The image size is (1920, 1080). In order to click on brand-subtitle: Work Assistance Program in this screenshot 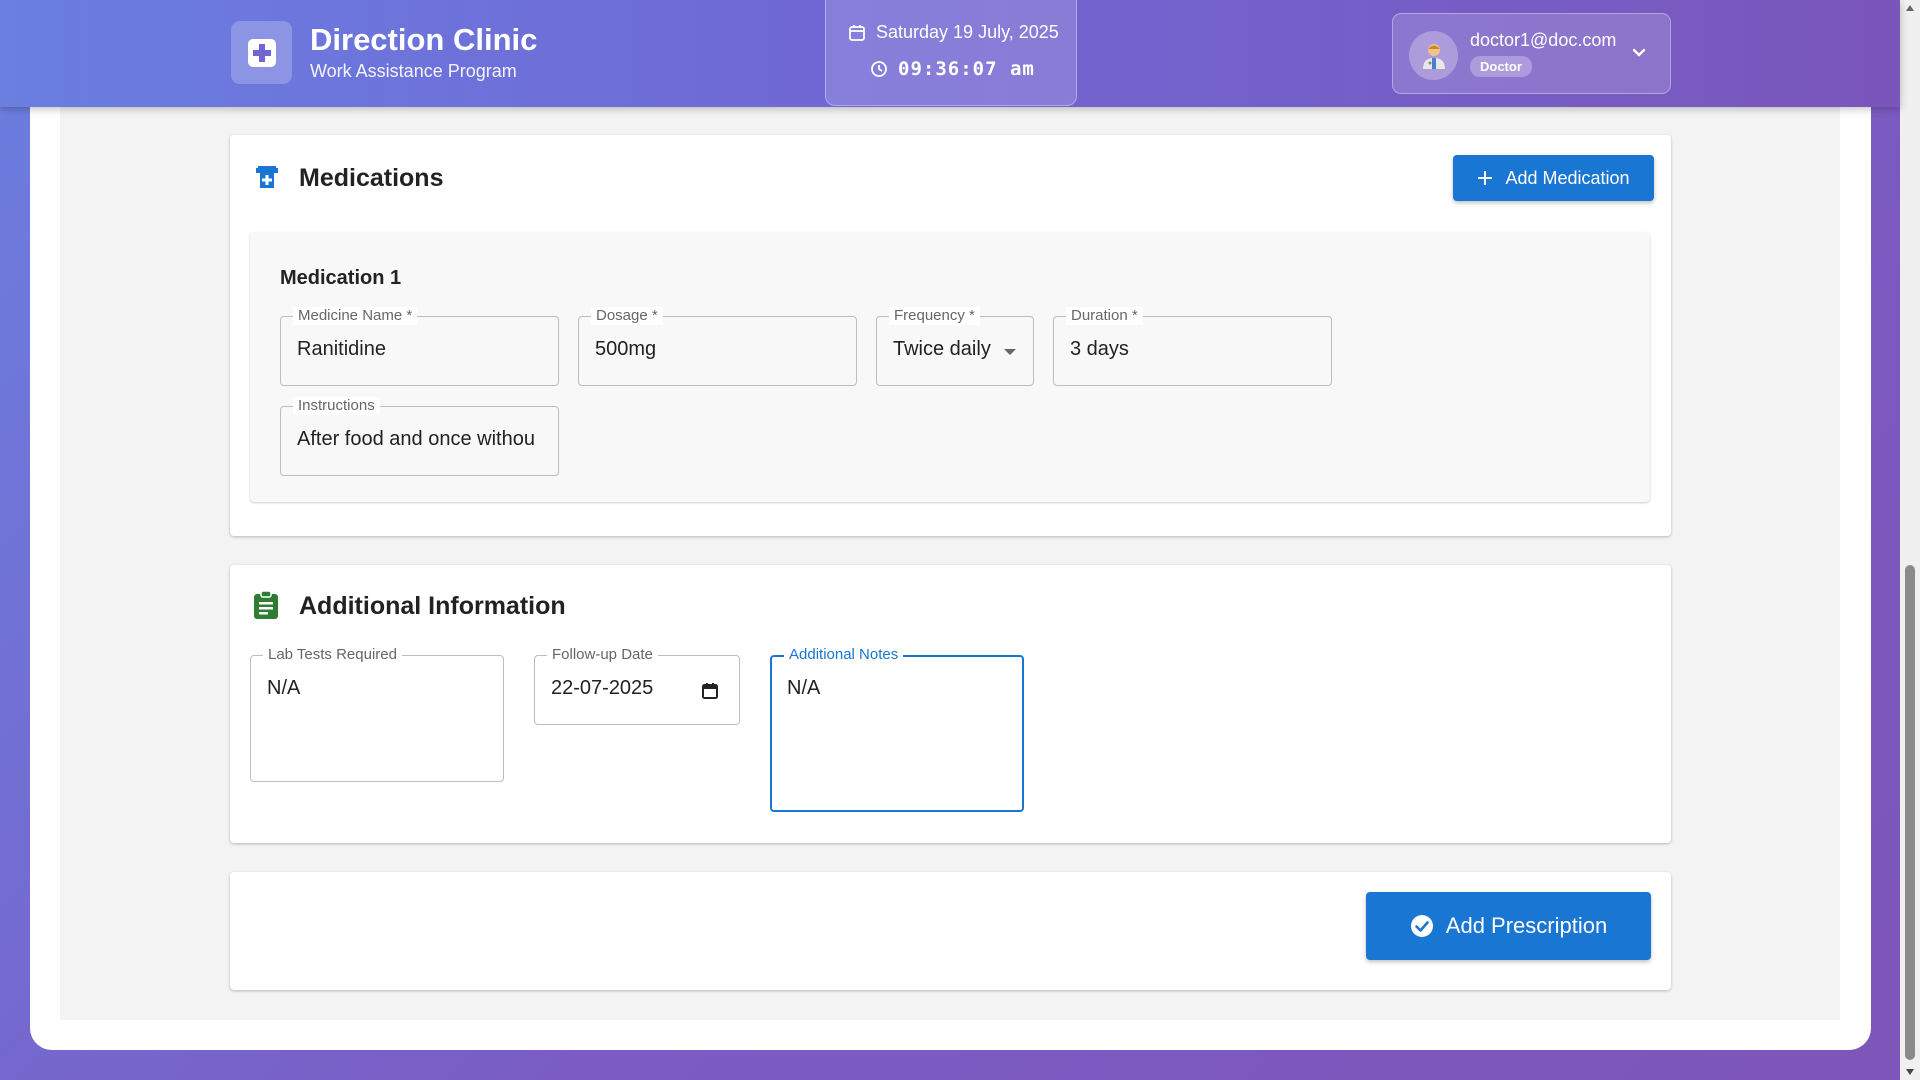, I will do `click(413, 71)`.